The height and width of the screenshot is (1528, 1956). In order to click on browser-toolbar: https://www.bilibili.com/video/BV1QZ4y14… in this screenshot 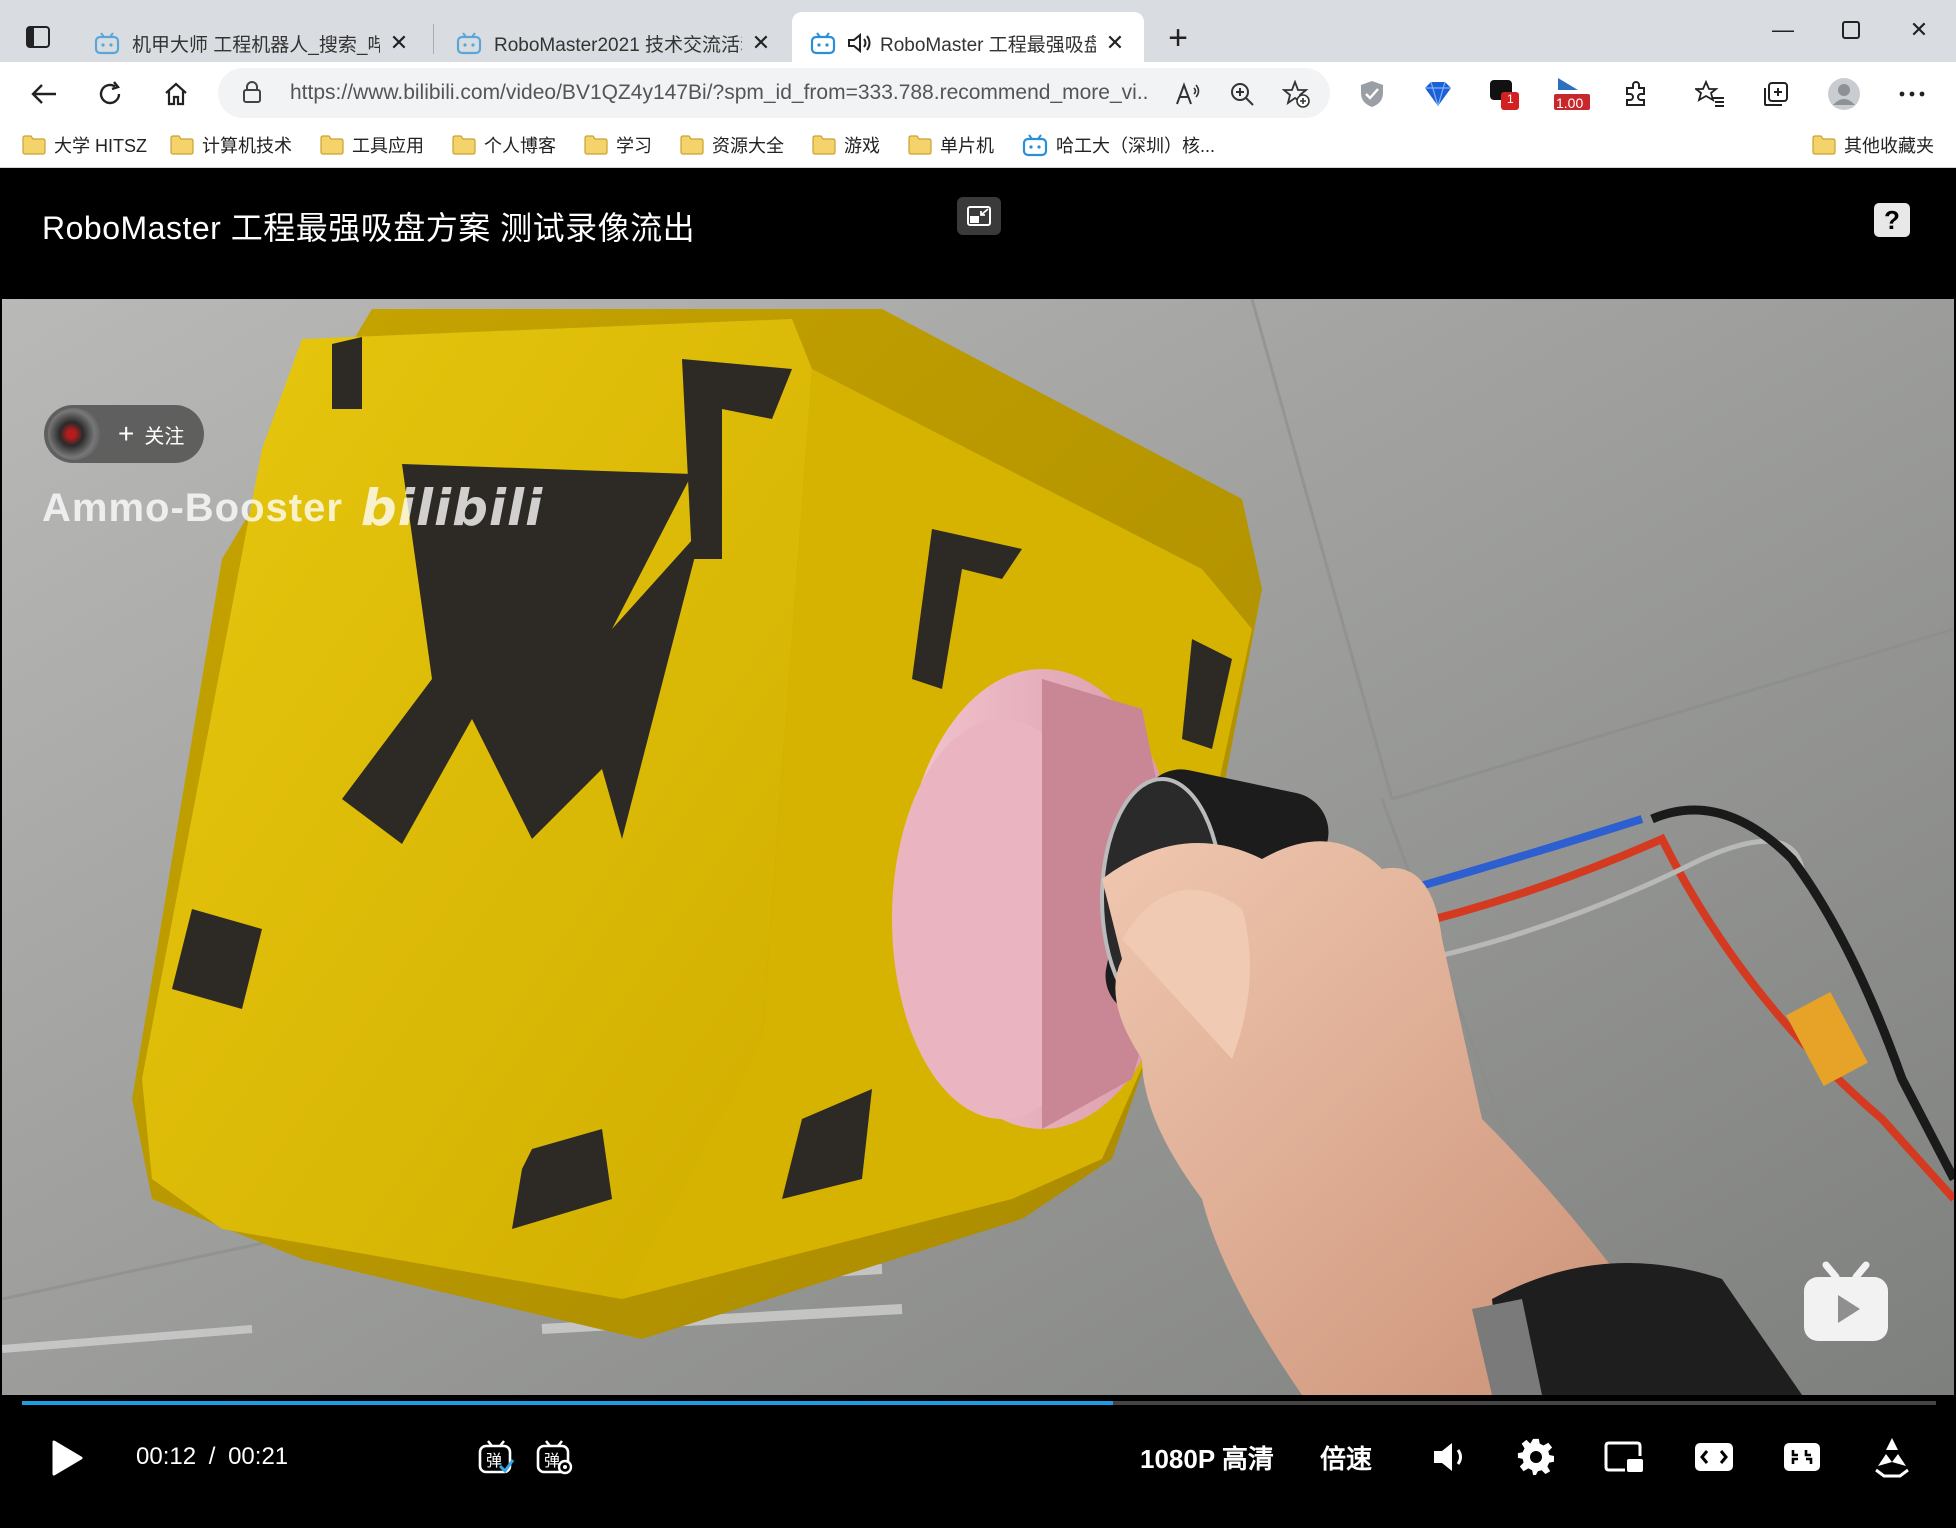, I will do `click(978, 92)`.